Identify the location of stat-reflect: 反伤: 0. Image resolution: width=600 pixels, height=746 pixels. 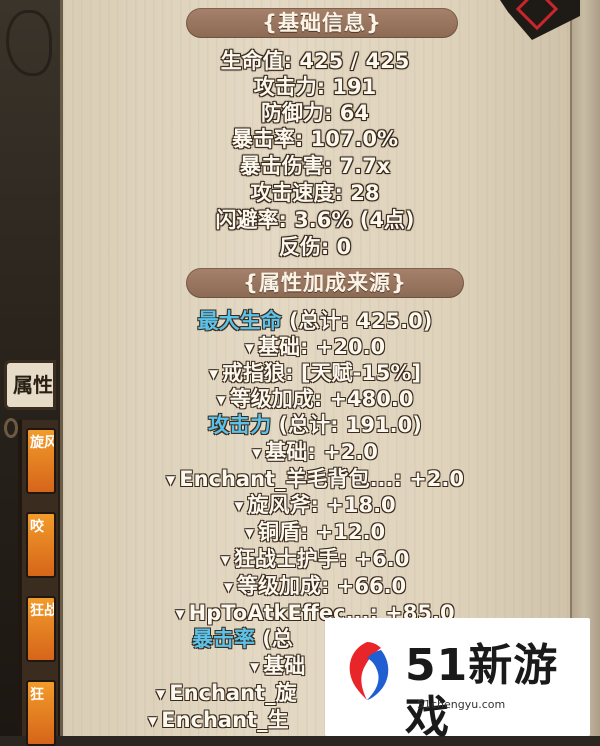
(315, 247).